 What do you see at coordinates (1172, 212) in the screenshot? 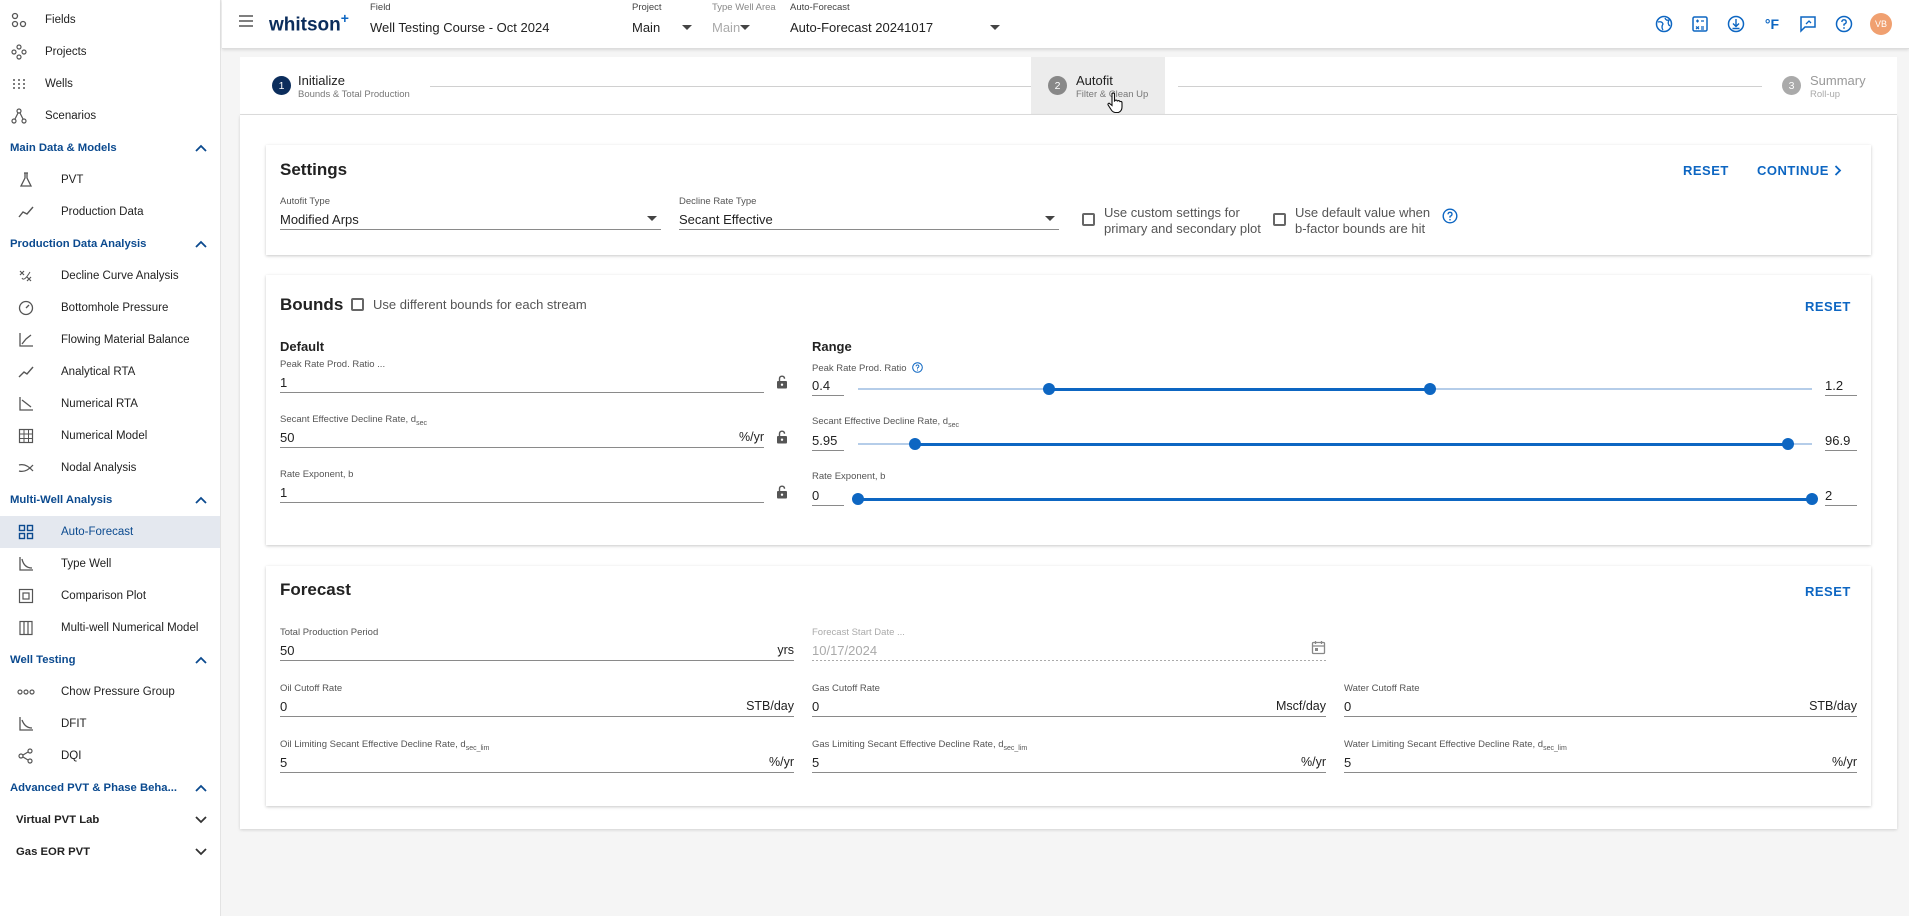
I see `custom-settings-line1: Use custom settings for` at bounding box center [1172, 212].